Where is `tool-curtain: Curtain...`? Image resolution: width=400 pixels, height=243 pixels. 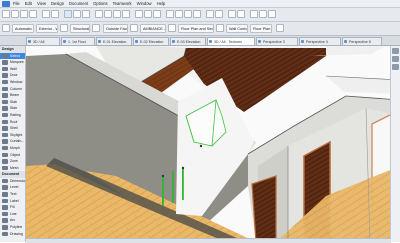
tool-curtain: Curtain... is located at coordinates (12, 141).